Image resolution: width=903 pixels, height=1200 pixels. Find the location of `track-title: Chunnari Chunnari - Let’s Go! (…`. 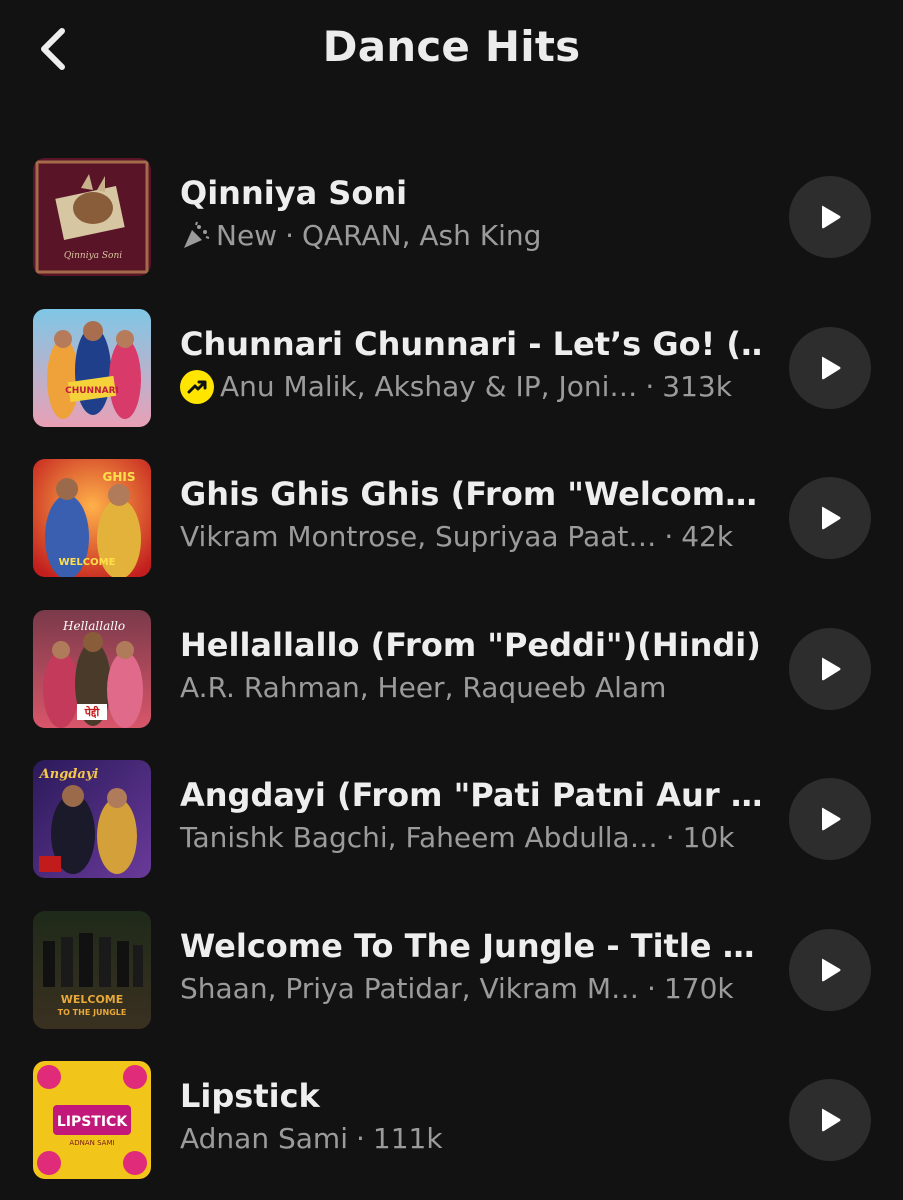

track-title: Chunnari Chunnari - Let’s Go! (… is located at coordinates (470, 343).